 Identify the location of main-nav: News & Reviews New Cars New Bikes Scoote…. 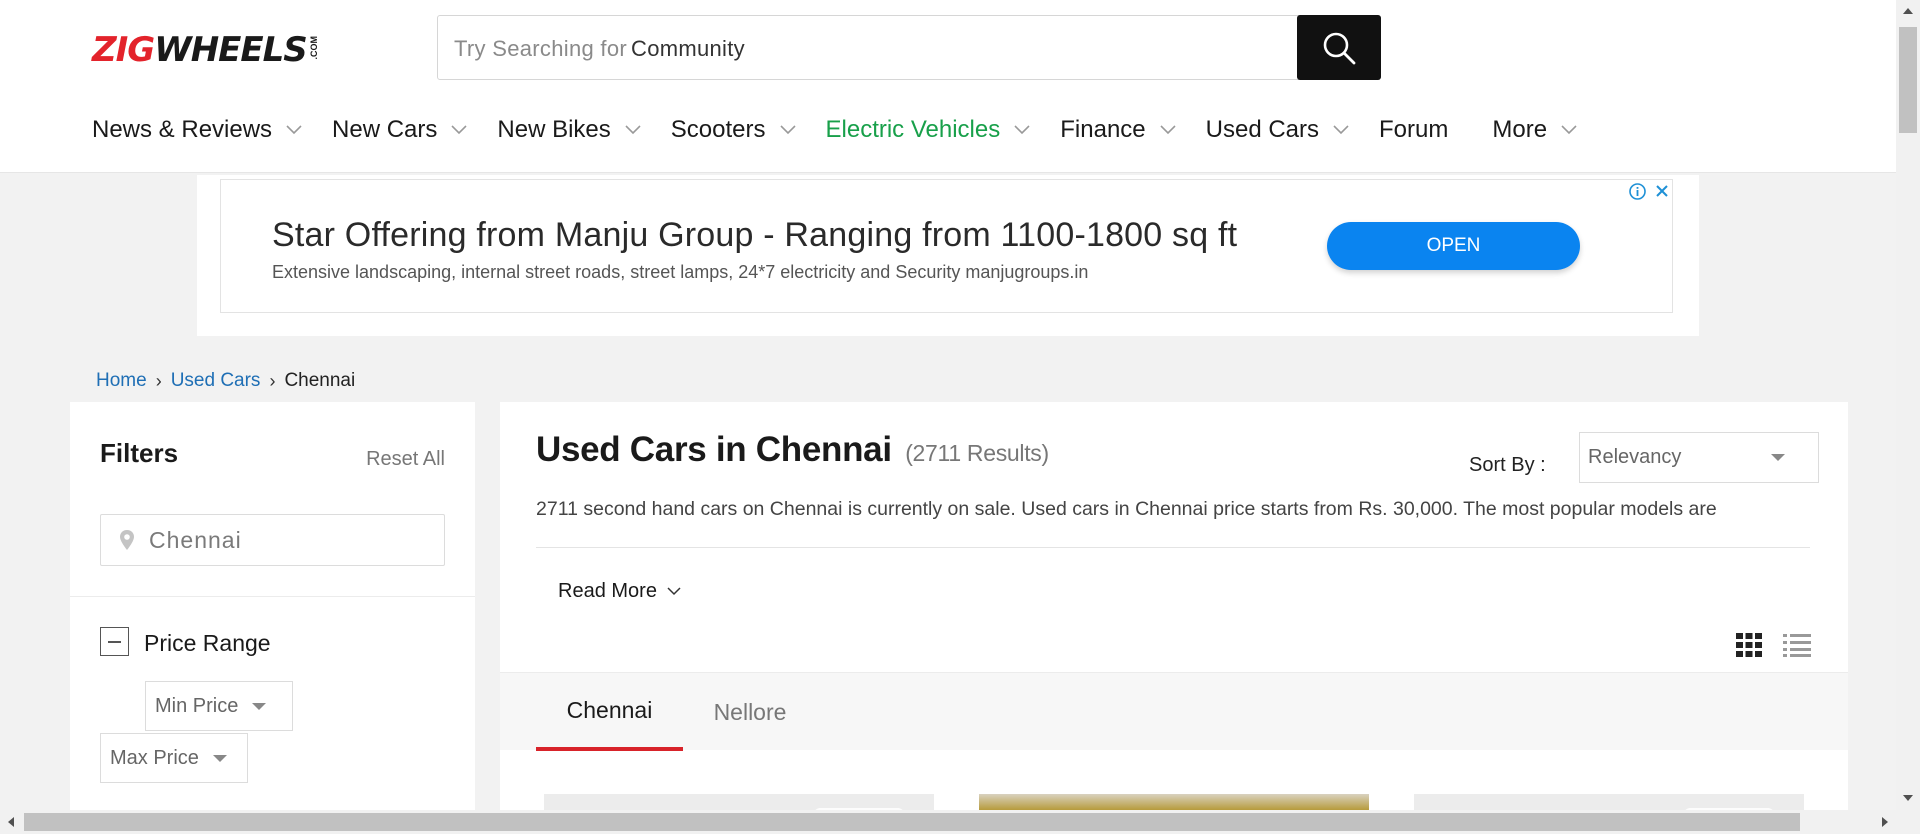
(849, 130).